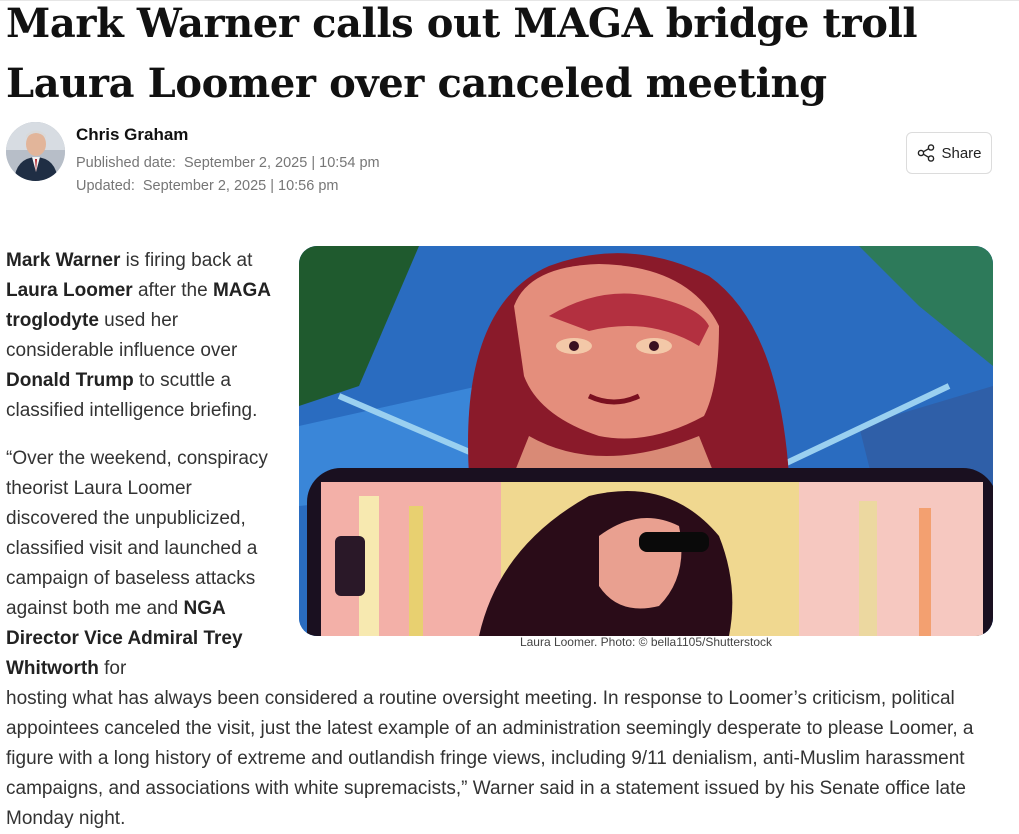  Describe the element at coordinates (69, 290) in the screenshot. I see `link-laura-loomer: Laura Loomer` at that location.